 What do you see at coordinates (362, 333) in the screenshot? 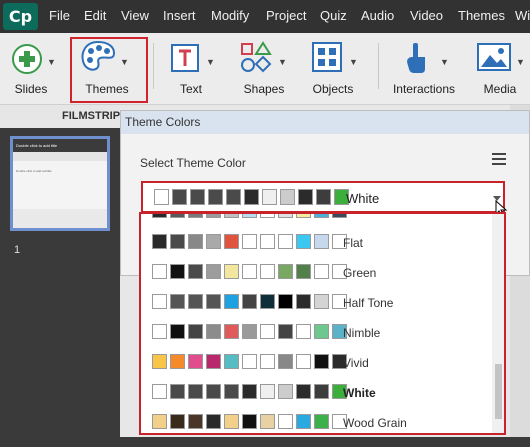
I see `theme-name: Nimble` at bounding box center [362, 333].